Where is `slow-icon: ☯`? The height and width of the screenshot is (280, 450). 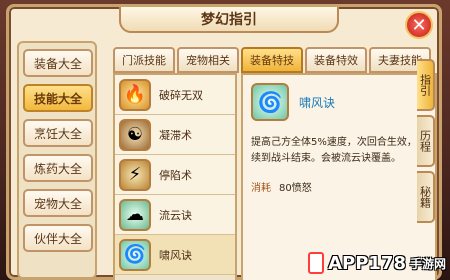
slow-icon: ☯ is located at coordinates (135, 134).